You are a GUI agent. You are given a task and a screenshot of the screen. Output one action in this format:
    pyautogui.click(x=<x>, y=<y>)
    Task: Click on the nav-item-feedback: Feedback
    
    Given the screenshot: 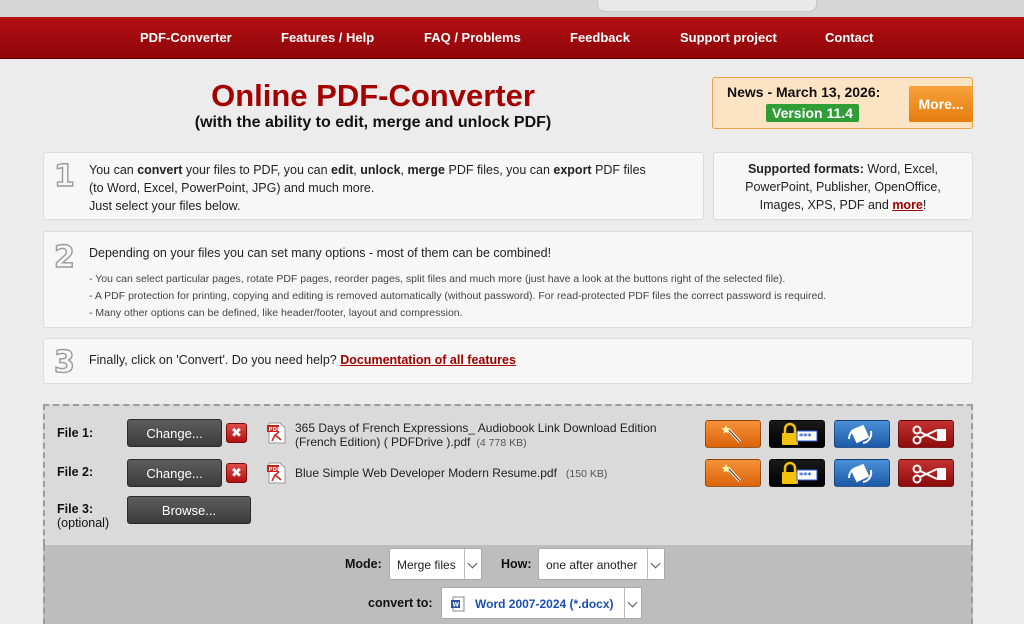 What is the action you would take?
    pyautogui.click(x=600, y=37)
    